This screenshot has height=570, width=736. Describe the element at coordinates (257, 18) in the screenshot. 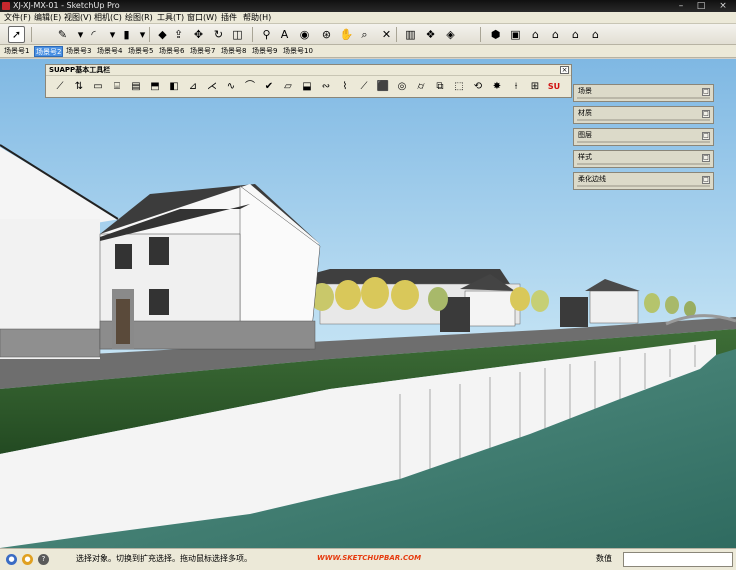

I see `menu-help: 帮助(H)` at that location.